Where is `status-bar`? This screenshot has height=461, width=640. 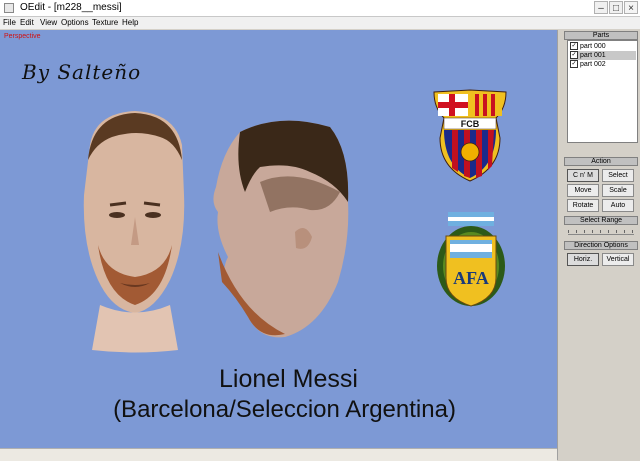
status-bar is located at coordinates (278, 454).